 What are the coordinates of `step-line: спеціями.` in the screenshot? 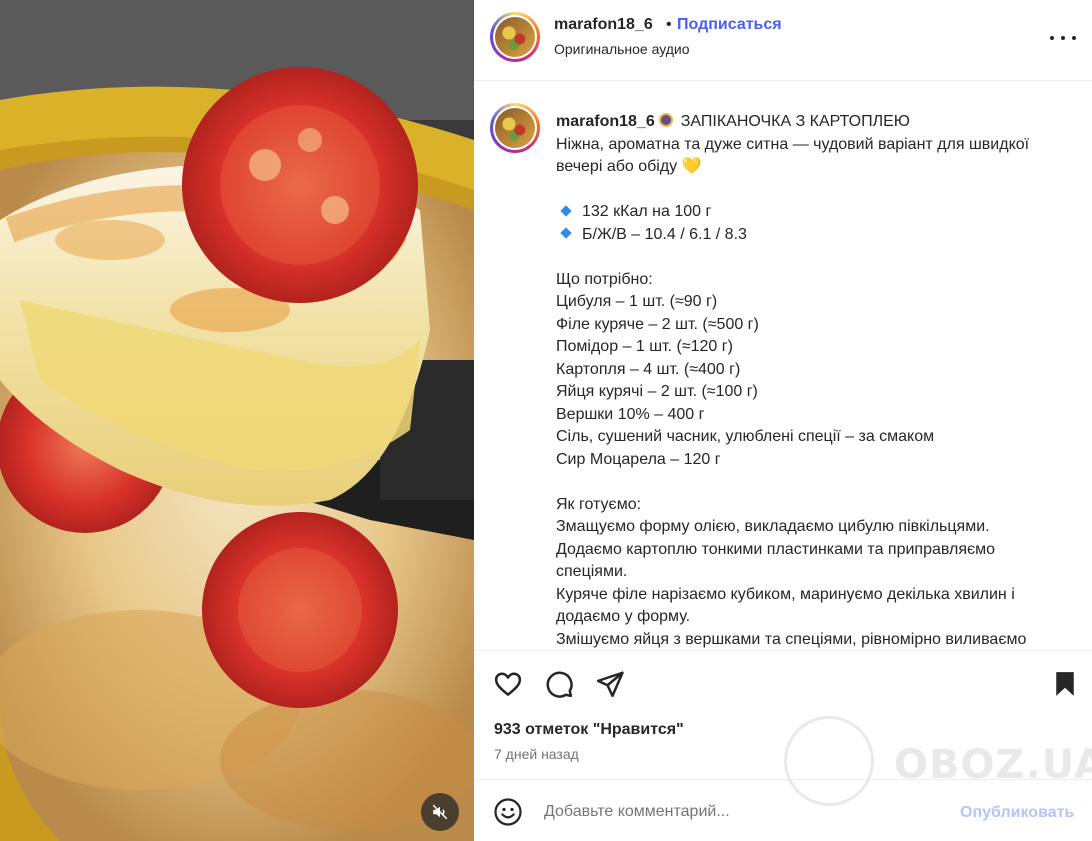 It's located at (592, 571).